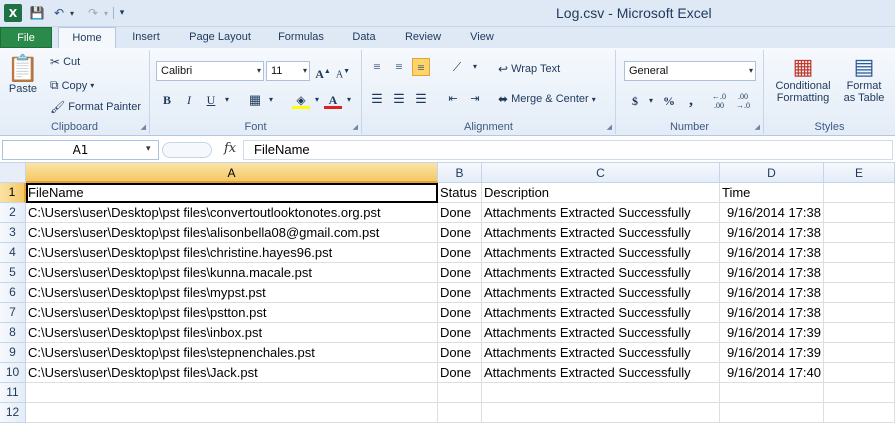  I want to click on cell-c2: Attachments Extracted Successfully, so click(601, 213).